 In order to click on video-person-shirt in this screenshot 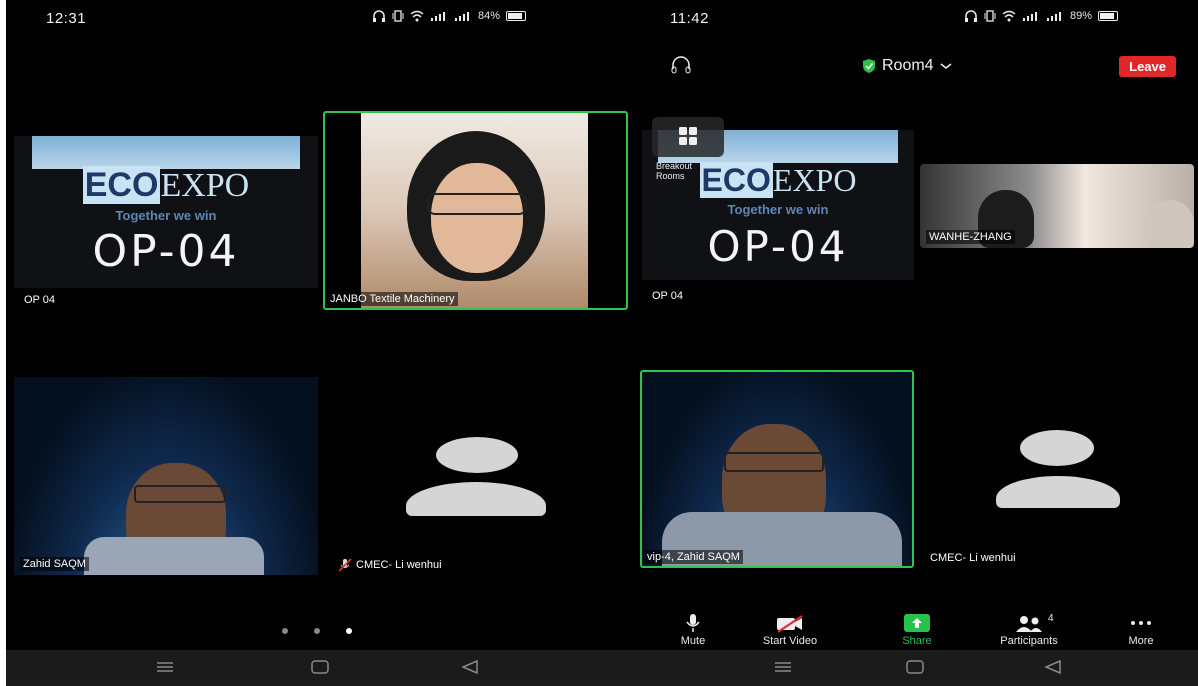, I will do `click(174, 556)`.